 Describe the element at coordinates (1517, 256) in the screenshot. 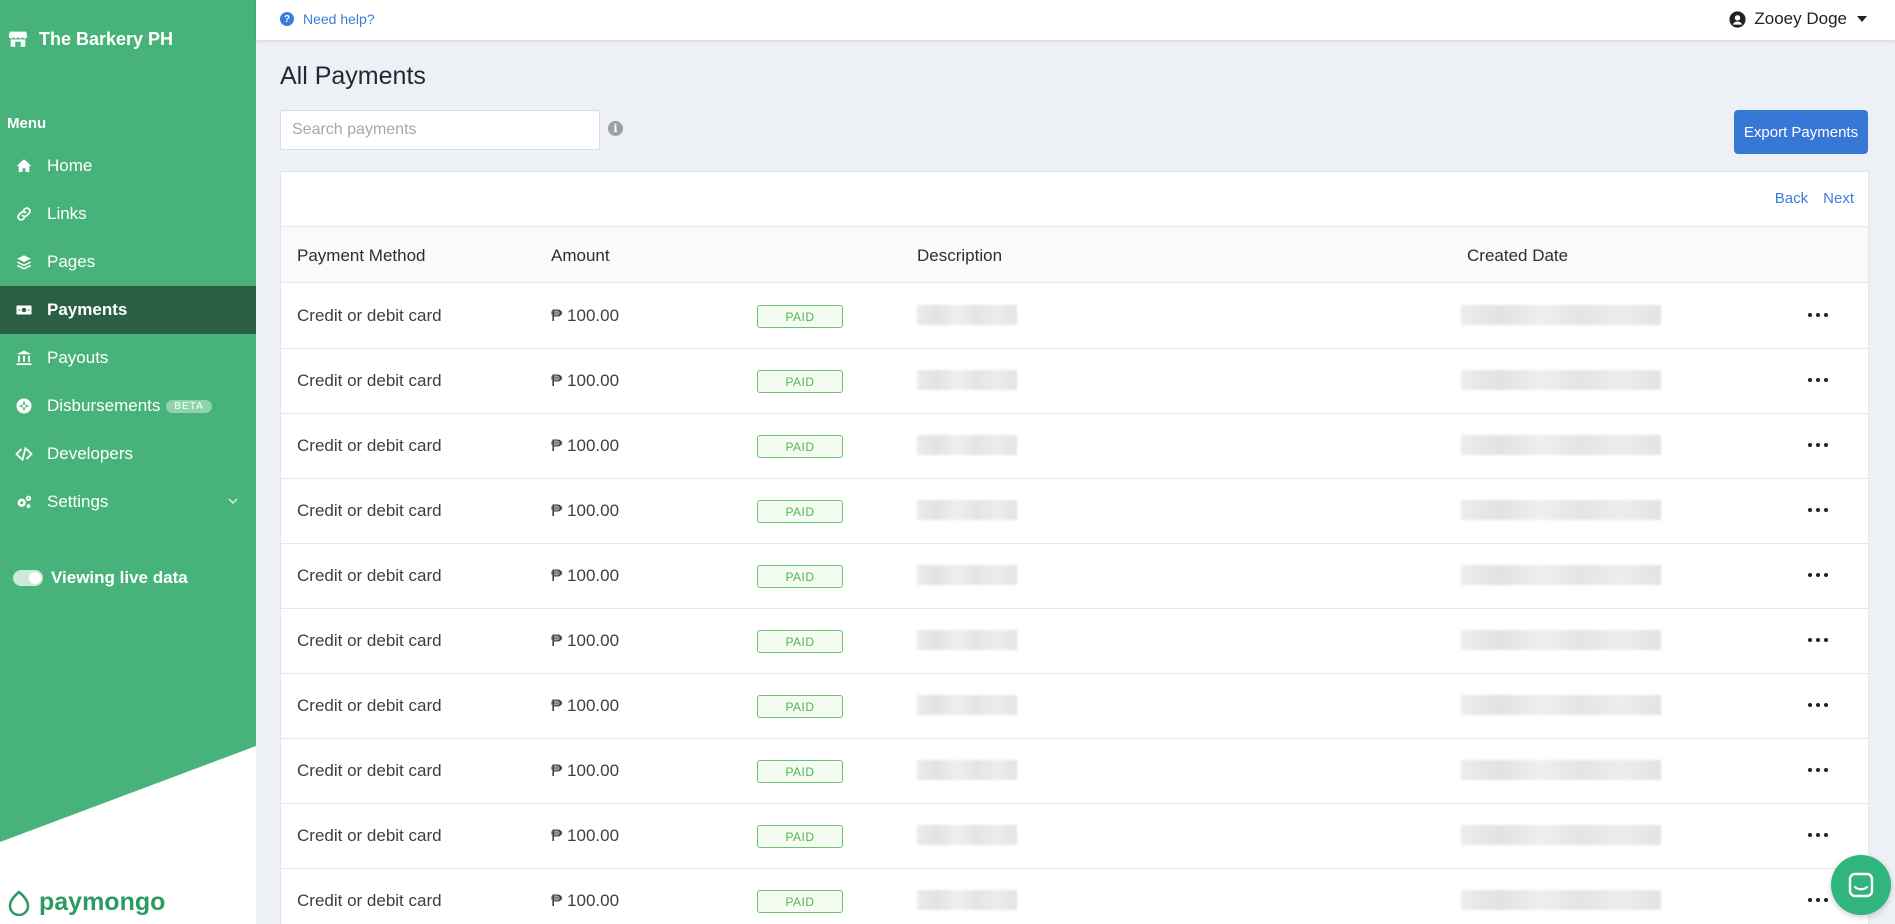

I see `column-header-created-date: Created Date` at that location.